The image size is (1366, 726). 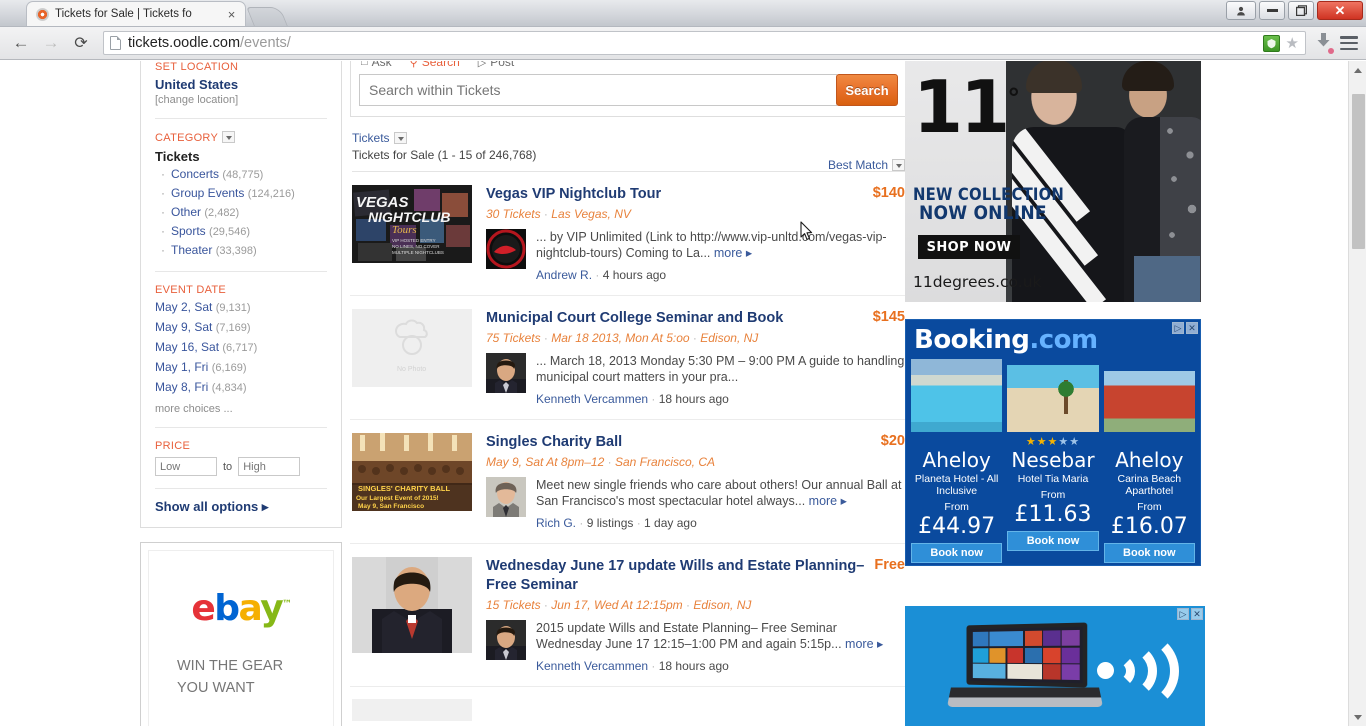 What do you see at coordinates (1349, 43) in the screenshot?
I see `browser-menu-icon` at bounding box center [1349, 43].